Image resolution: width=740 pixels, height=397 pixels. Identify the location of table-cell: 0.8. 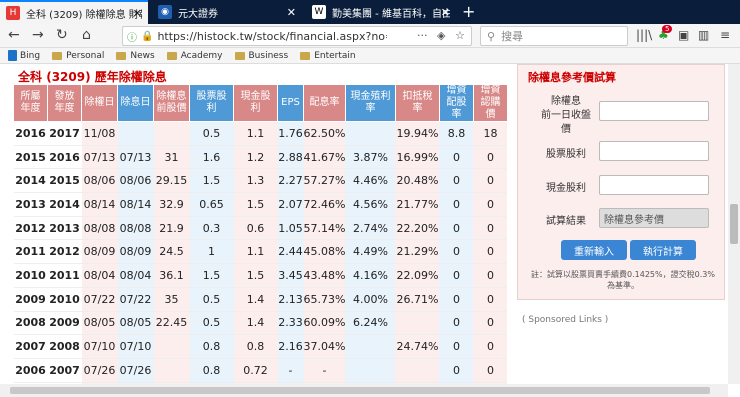
(255, 346).